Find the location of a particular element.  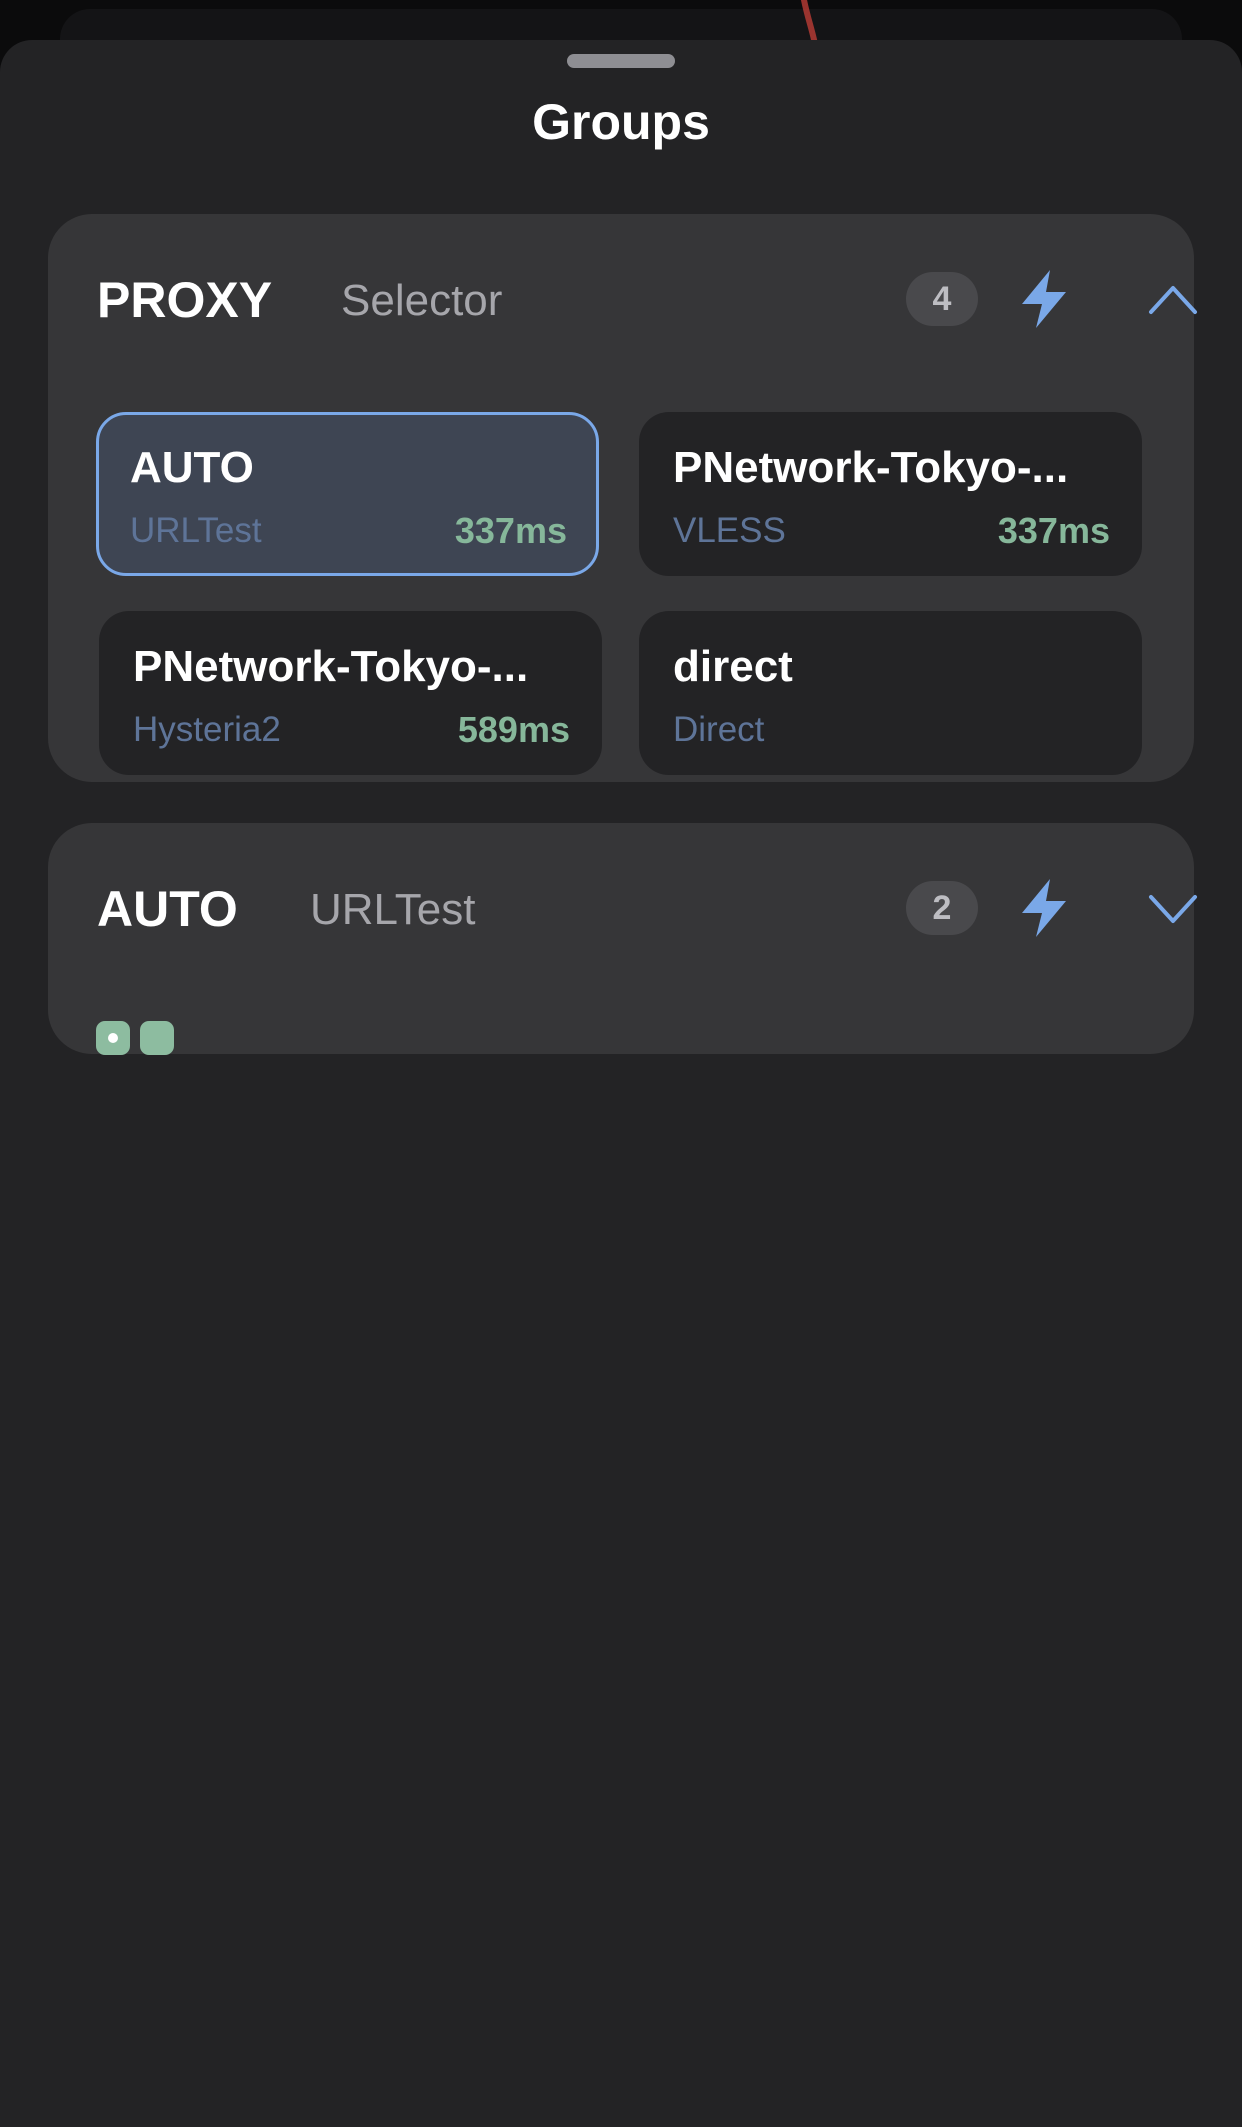

sheet-grabber-handle is located at coordinates (621, 61).